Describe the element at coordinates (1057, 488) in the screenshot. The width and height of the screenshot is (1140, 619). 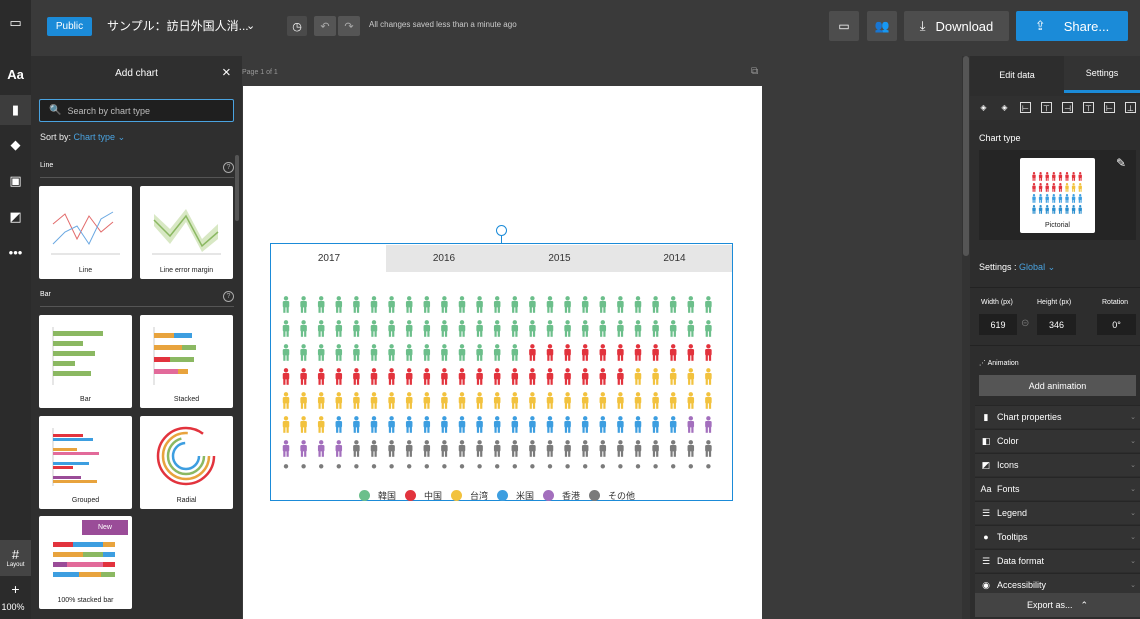
I see `section-fonts: Aa Fonts ⌄` at that location.